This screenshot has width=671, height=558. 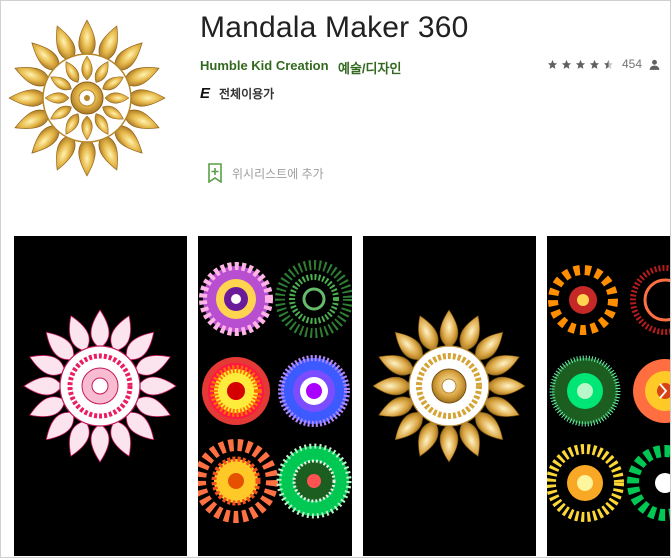 What do you see at coordinates (278, 173) in the screenshot?
I see `wishlist-label: 위시리스트에 추가` at bounding box center [278, 173].